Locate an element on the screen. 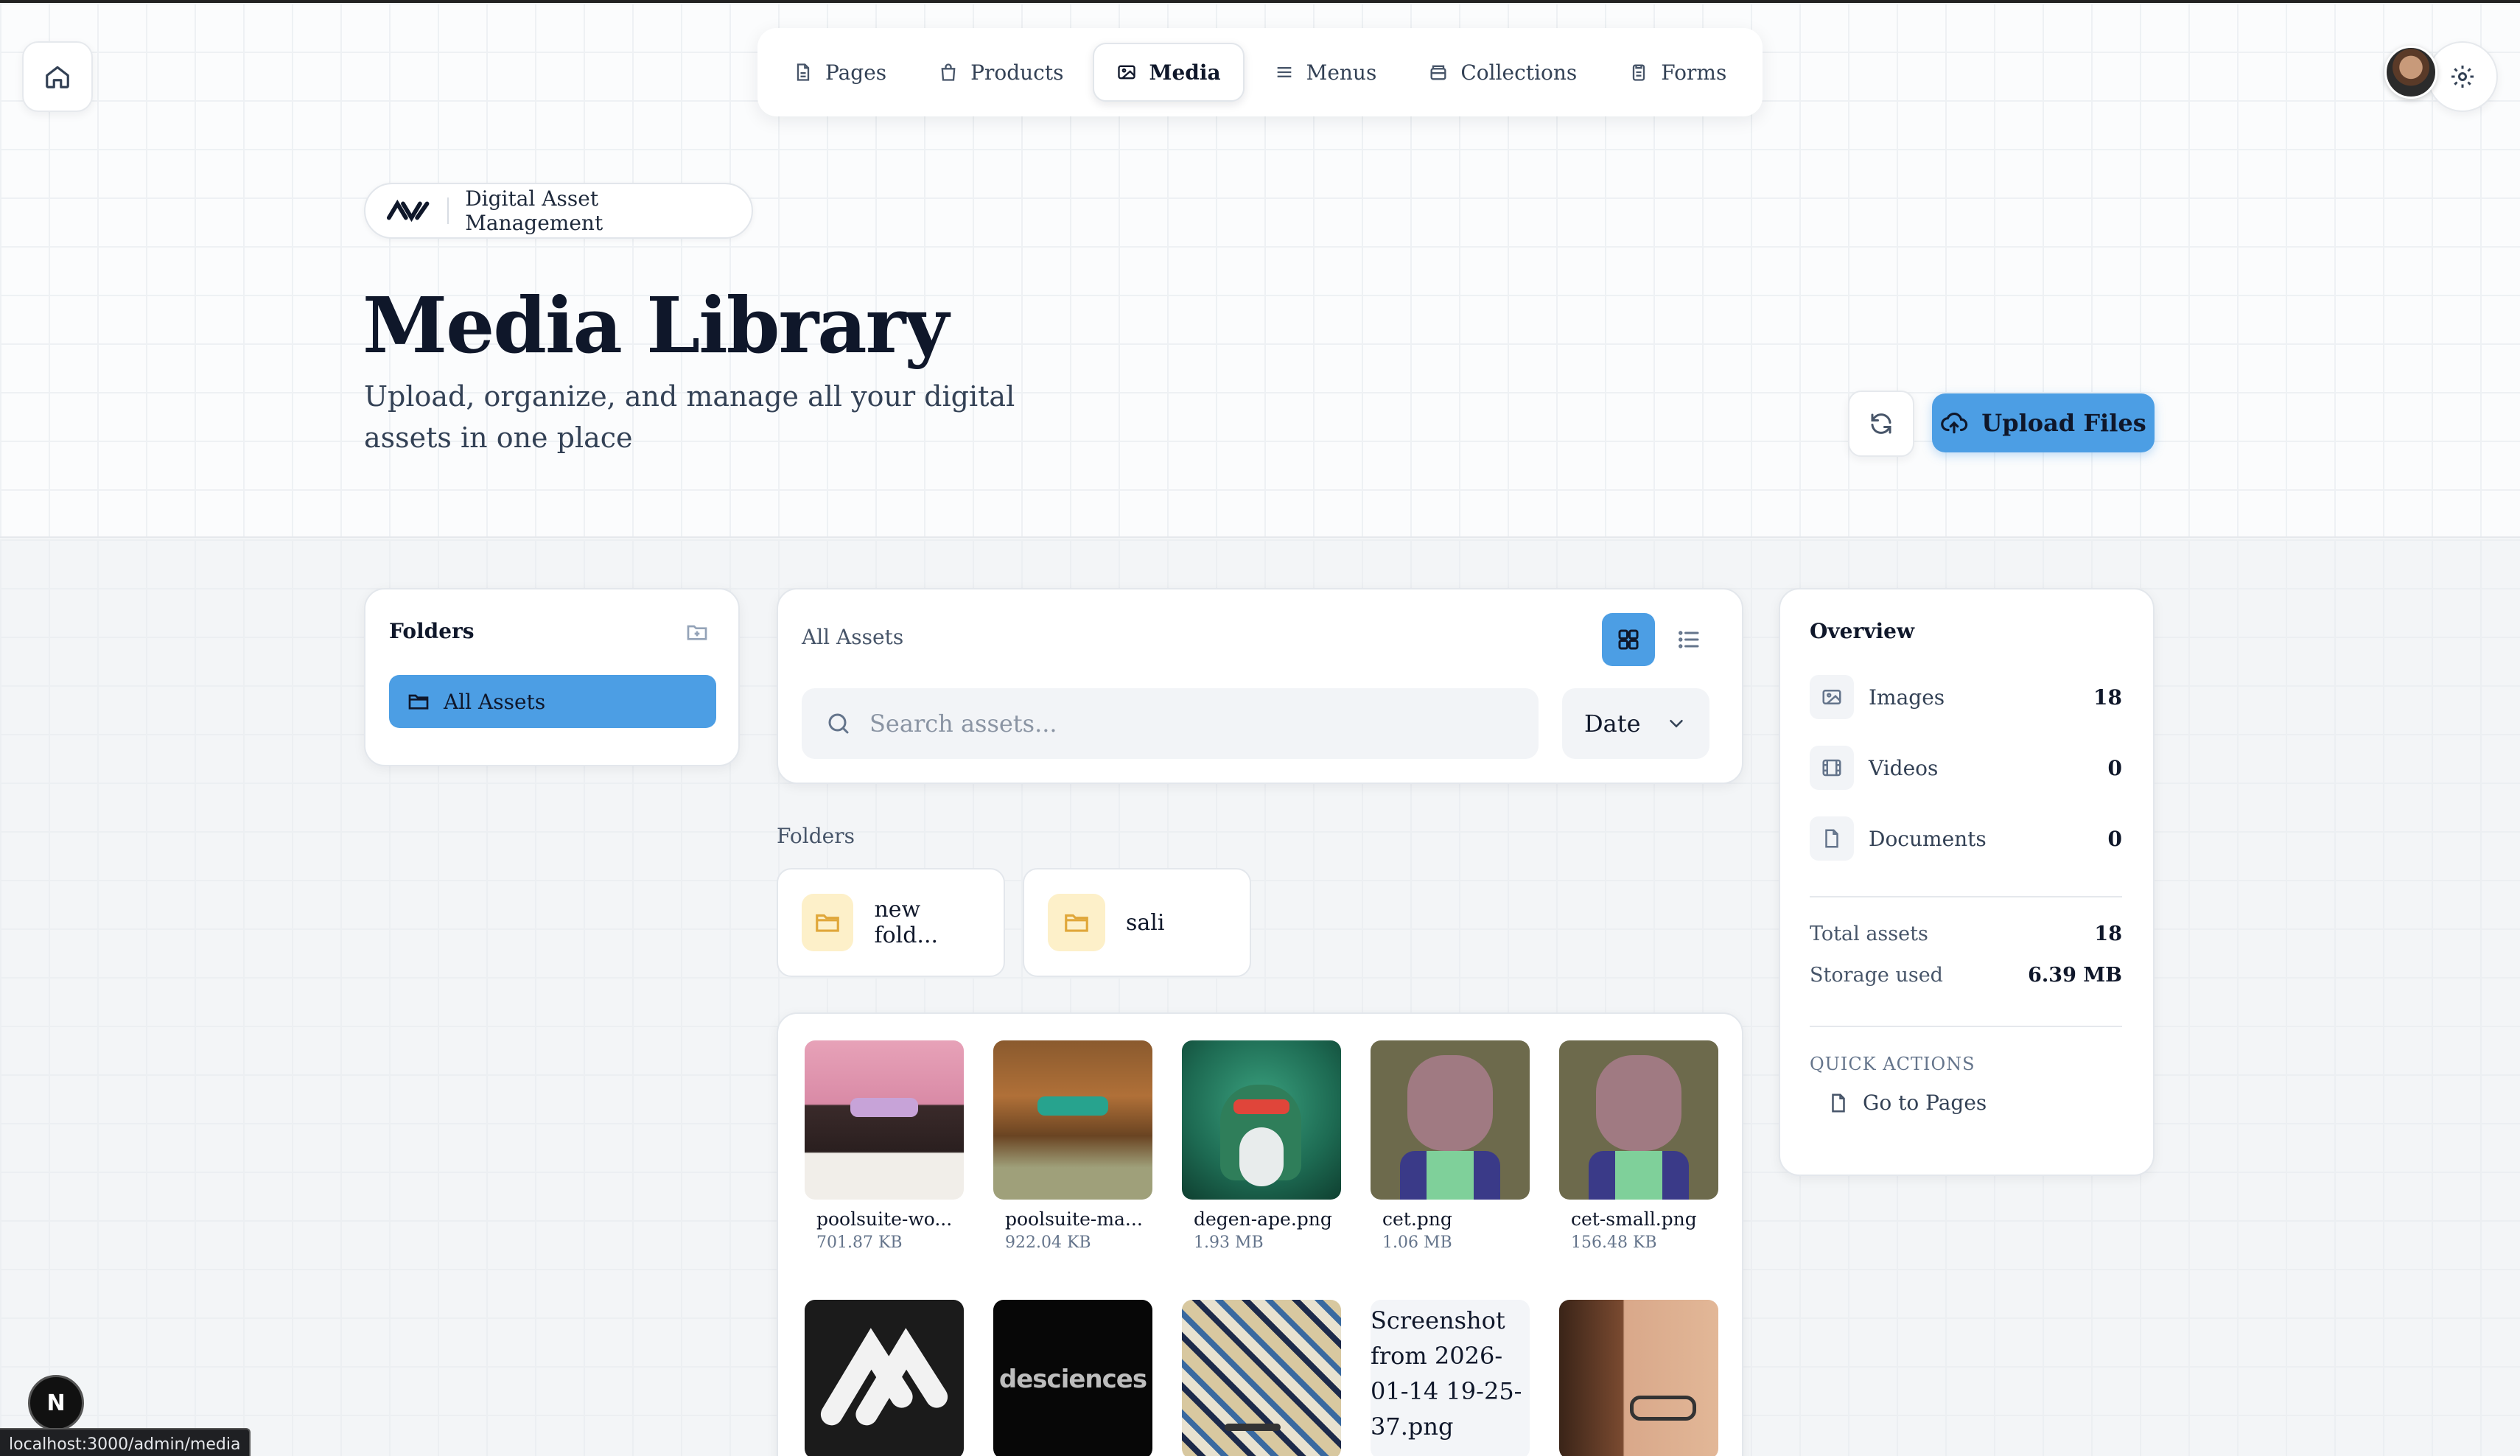 This screenshot has height=1456, width=2520. home-button is located at coordinates (57, 76).